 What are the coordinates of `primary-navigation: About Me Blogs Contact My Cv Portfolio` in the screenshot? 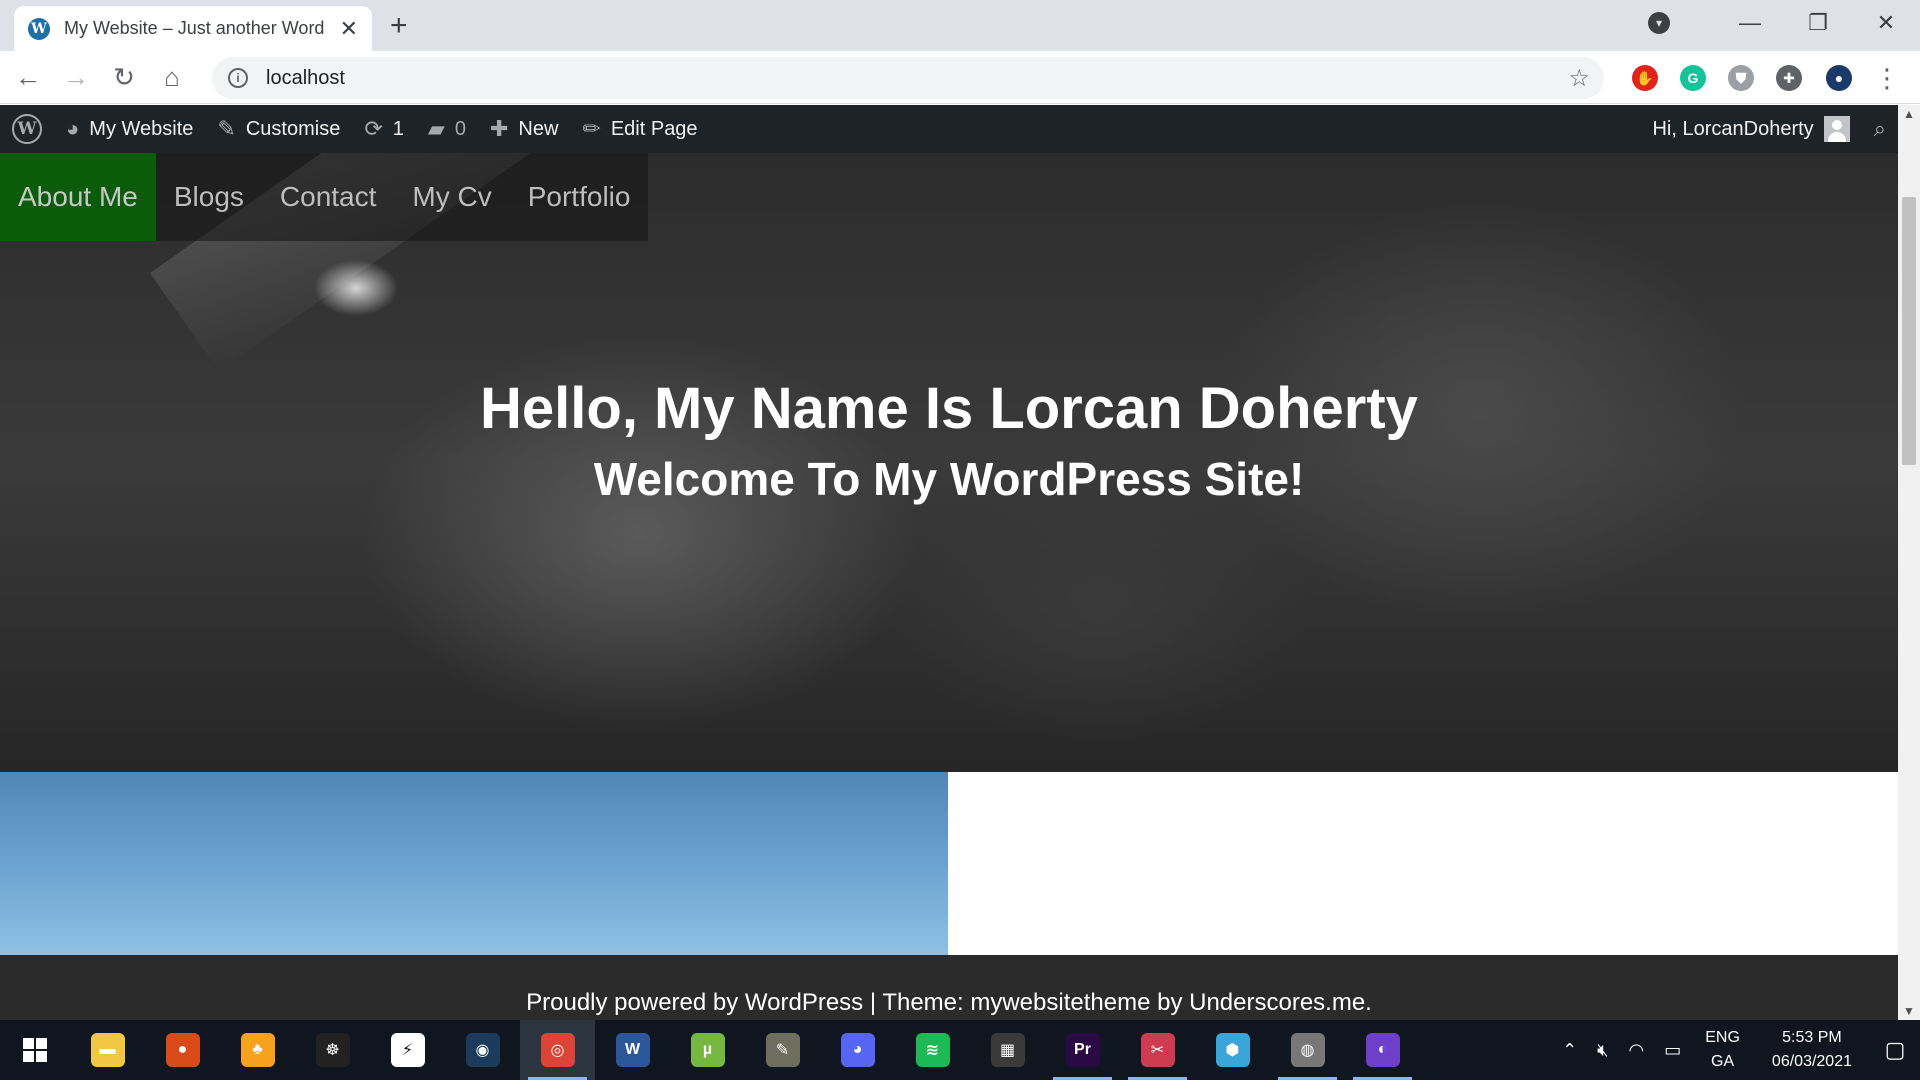 It's located at (324, 197).